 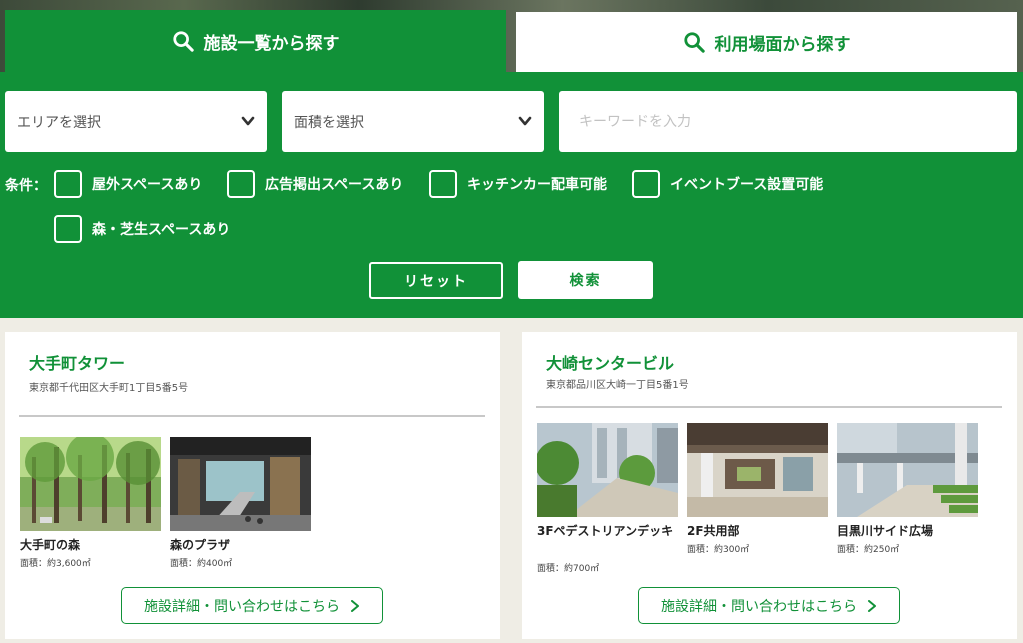 I want to click on place-area: 面積：約250㎡, so click(x=868, y=550).